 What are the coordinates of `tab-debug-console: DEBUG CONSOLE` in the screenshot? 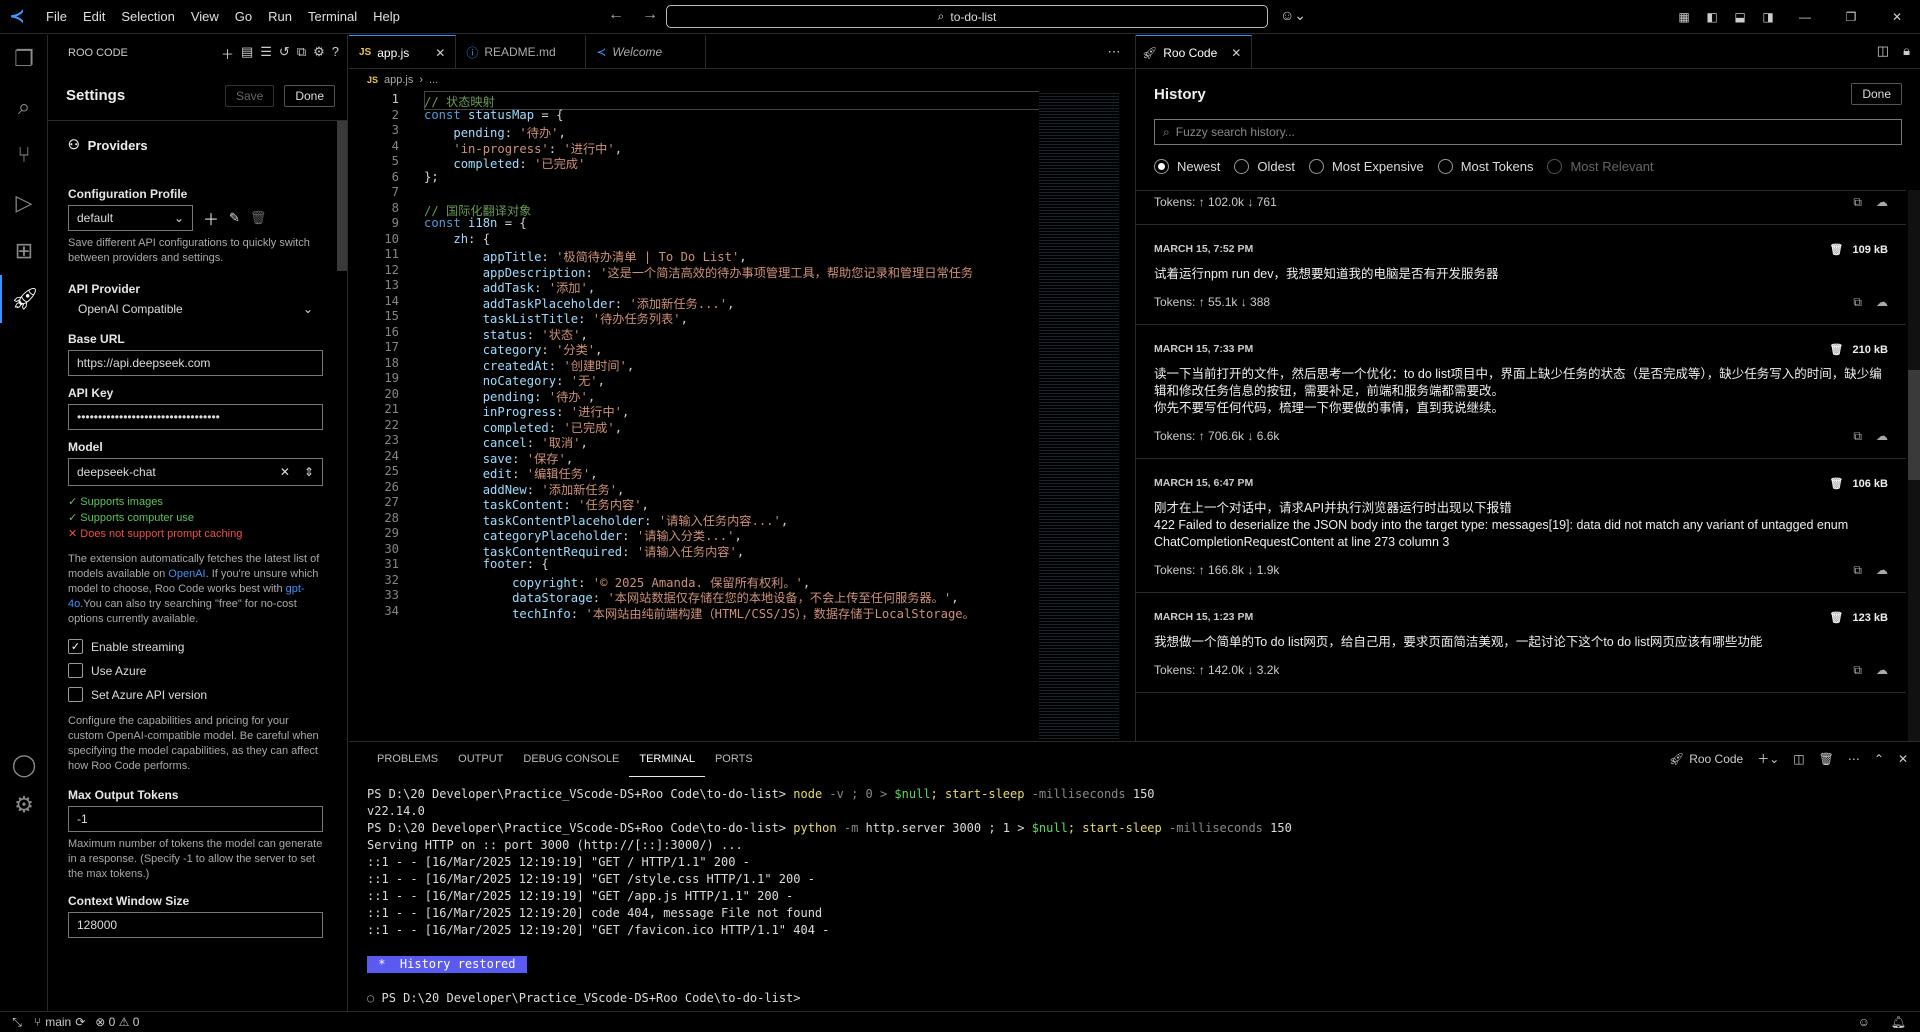 It's located at (571, 759).